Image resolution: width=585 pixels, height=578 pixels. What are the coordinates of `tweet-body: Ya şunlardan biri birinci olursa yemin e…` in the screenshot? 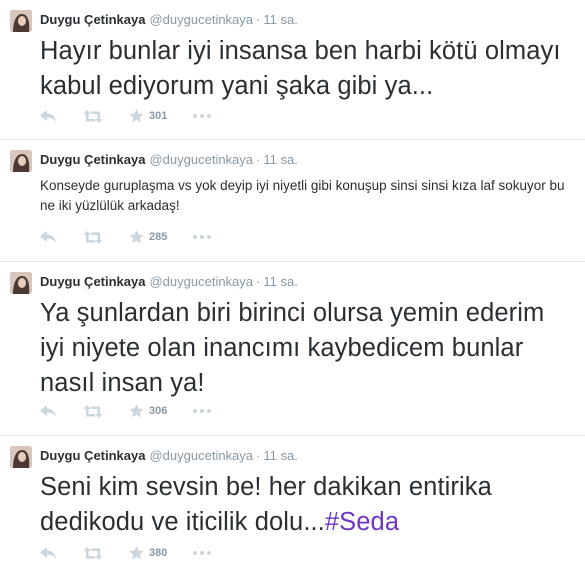 It's located at (292, 348).